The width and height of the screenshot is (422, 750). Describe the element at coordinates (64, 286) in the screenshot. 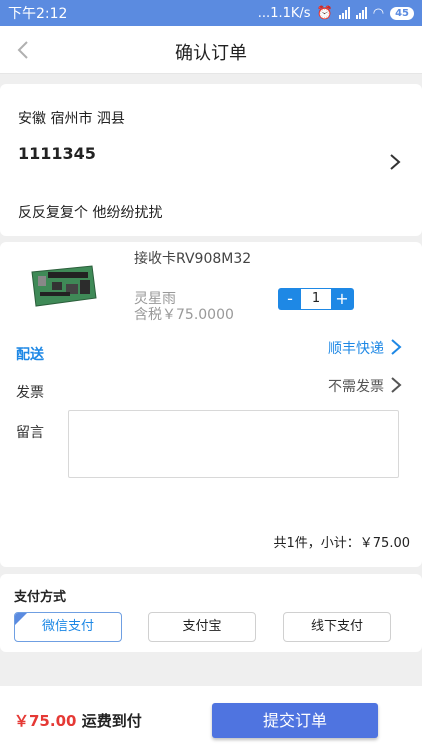

I see `product-image` at that location.